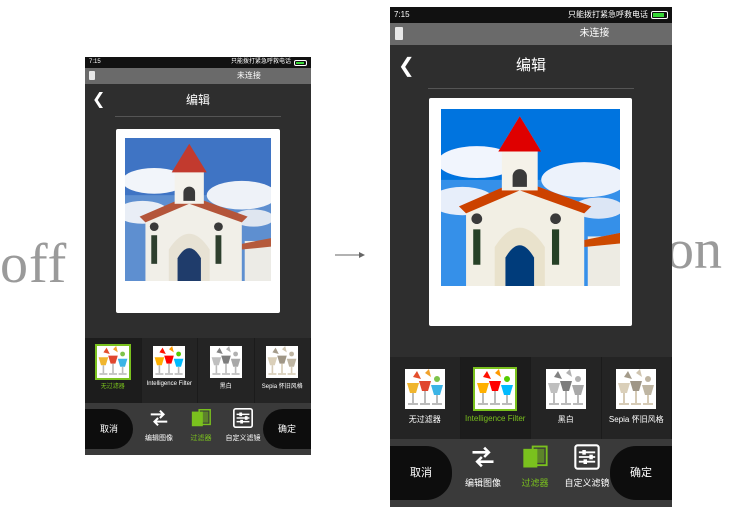 The height and width of the screenshot is (515, 738). Describe the element at coordinates (350, 255) in the screenshot. I see `transition-arrow-icon` at that location.